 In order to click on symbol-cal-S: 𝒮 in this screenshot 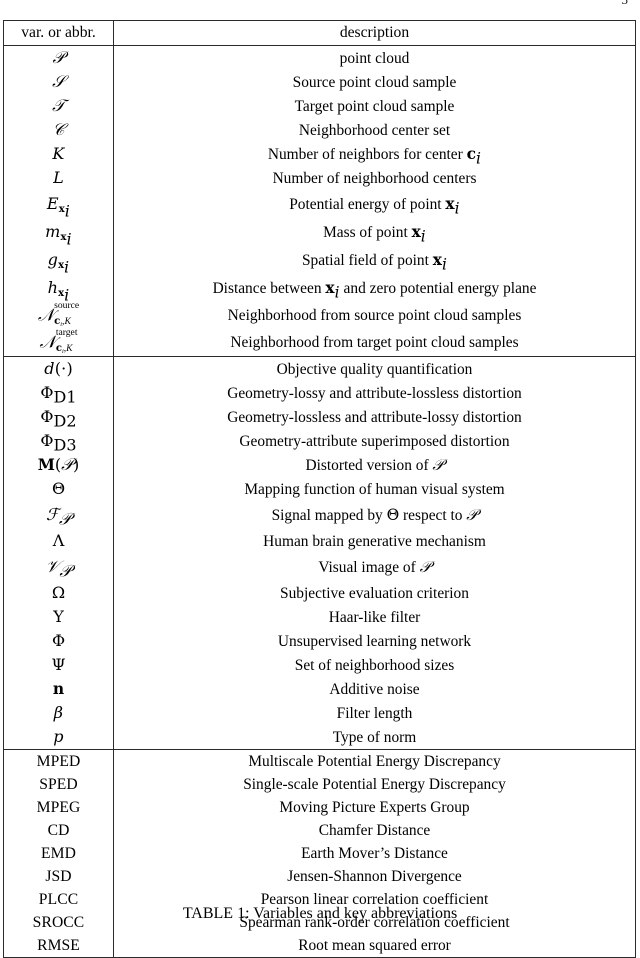, I will do `click(58, 81)`.